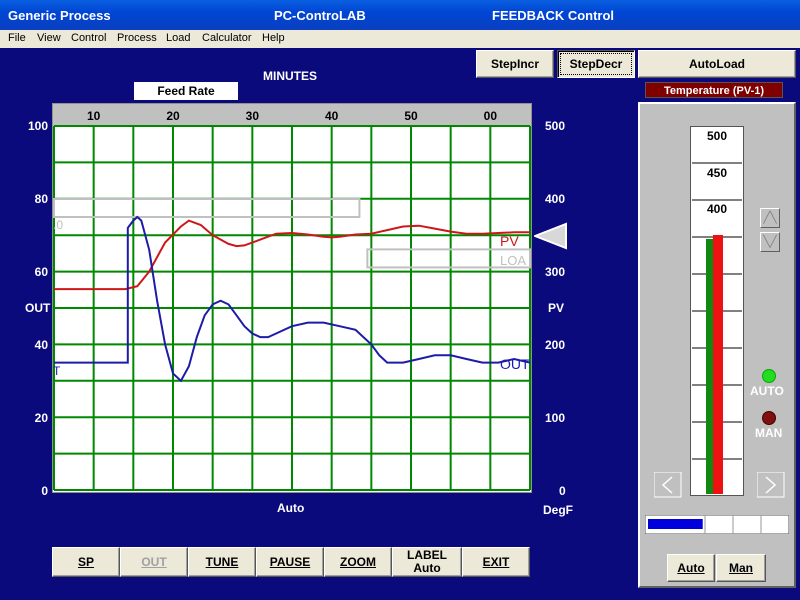 This screenshot has height=600, width=800. I want to click on auto-load-label: AutoLoad, so click(717, 63).